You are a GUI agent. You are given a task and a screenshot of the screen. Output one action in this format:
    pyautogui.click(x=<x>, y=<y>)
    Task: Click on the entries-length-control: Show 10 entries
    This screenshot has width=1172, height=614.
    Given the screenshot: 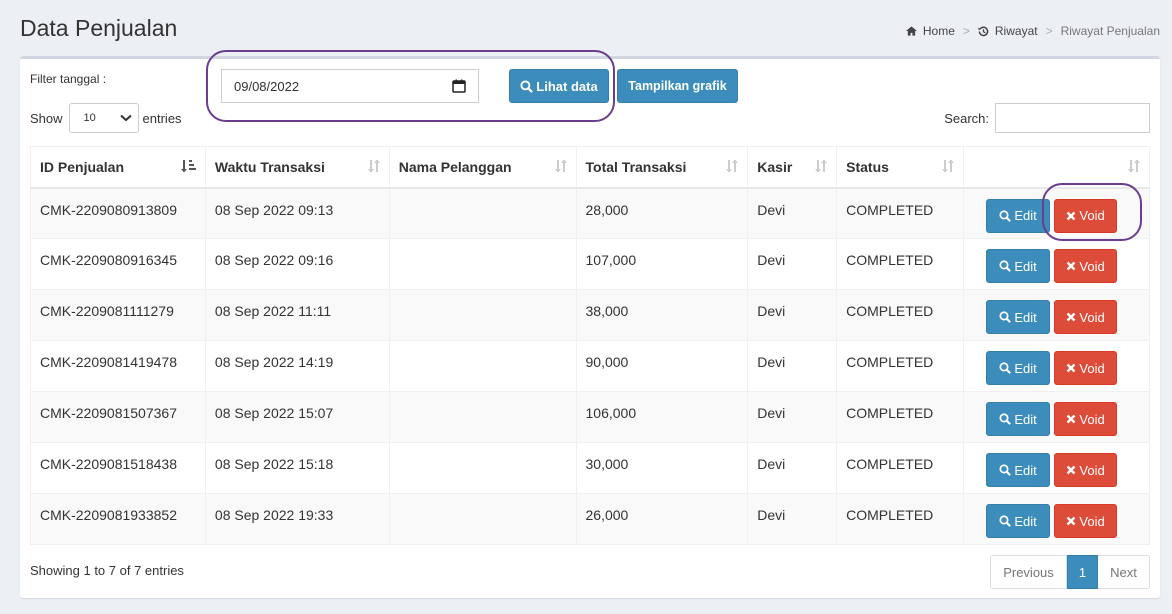 What is the action you would take?
    pyautogui.click(x=106, y=118)
    